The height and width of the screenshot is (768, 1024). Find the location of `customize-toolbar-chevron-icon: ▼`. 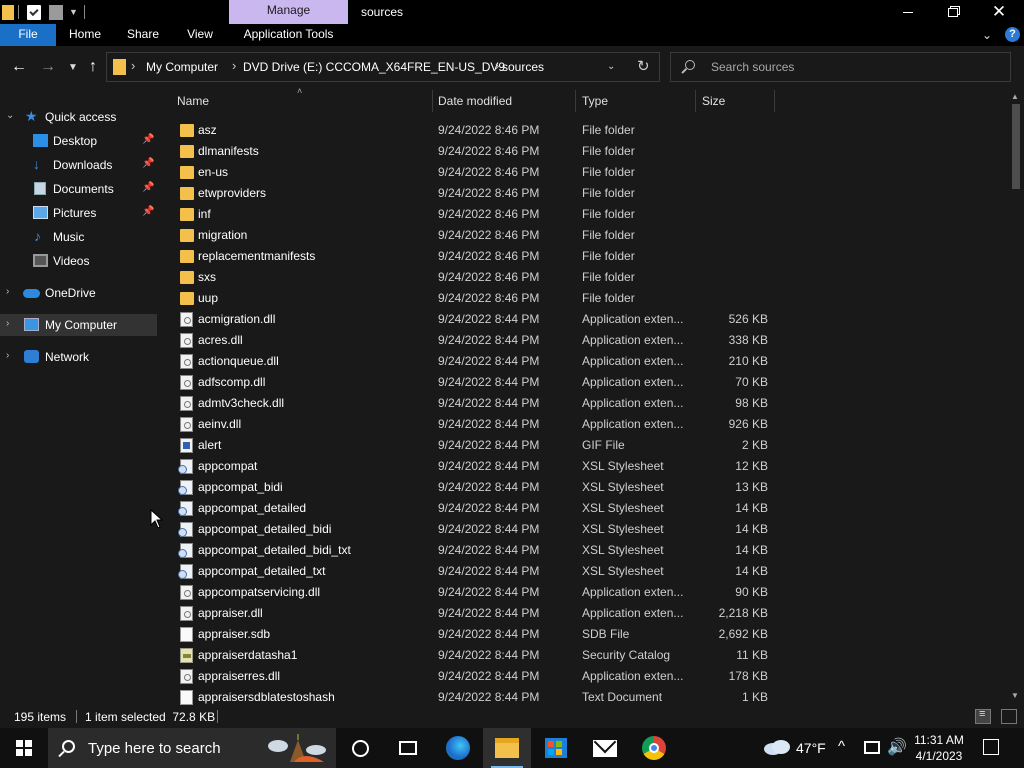

customize-toolbar-chevron-icon: ▼ is located at coordinates (73, 12).